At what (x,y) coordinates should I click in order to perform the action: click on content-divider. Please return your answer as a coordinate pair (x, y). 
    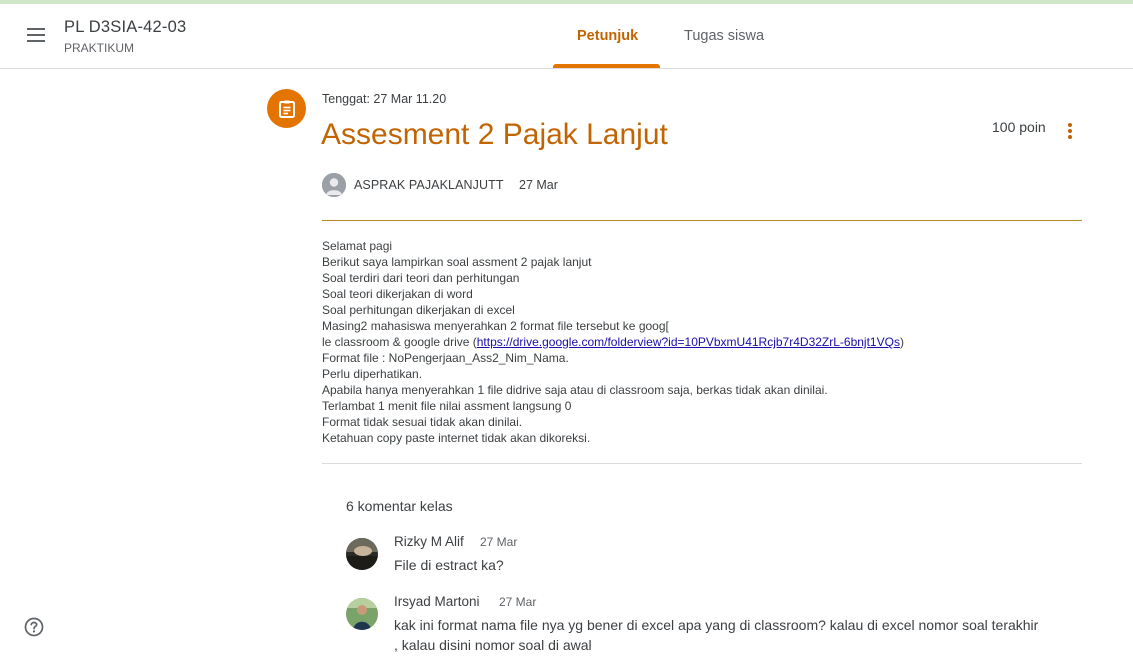
    Looking at the image, I should click on (702, 463).